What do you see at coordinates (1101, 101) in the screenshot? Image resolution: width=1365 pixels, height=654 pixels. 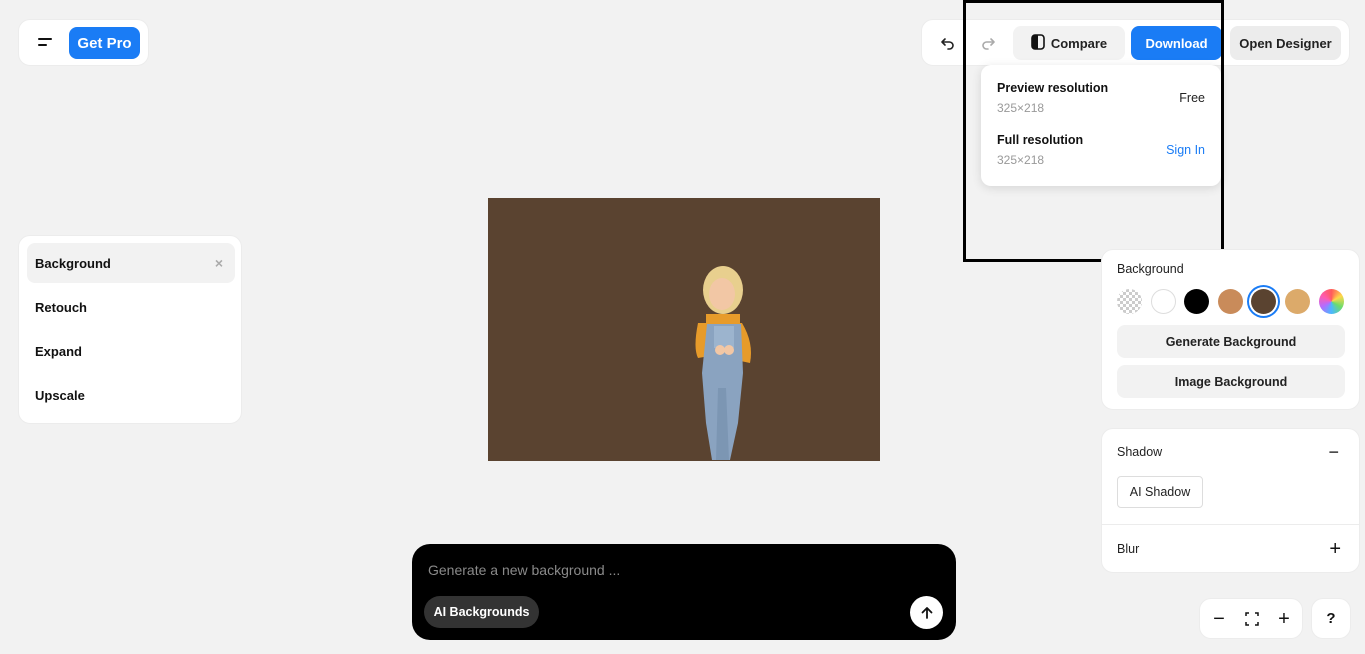 I see `download-option-preview: Preview resolution 325×218 Free` at bounding box center [1101, 101].